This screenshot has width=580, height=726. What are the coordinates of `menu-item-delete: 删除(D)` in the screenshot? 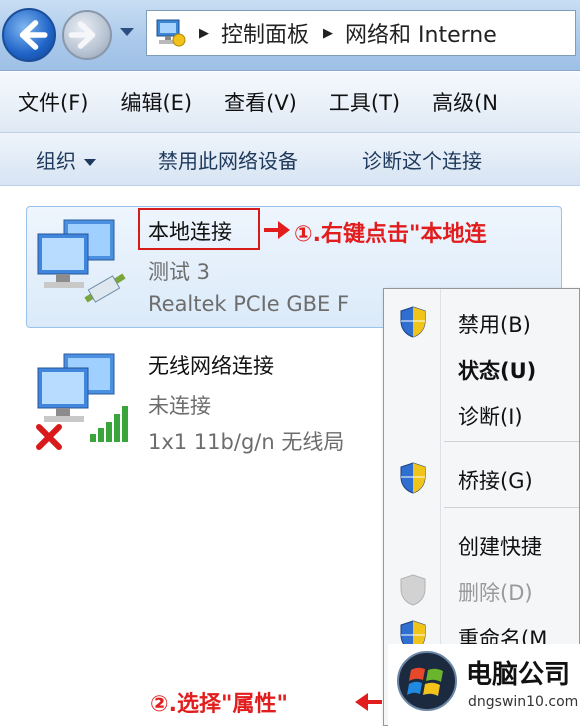 It's located at (481, 589).